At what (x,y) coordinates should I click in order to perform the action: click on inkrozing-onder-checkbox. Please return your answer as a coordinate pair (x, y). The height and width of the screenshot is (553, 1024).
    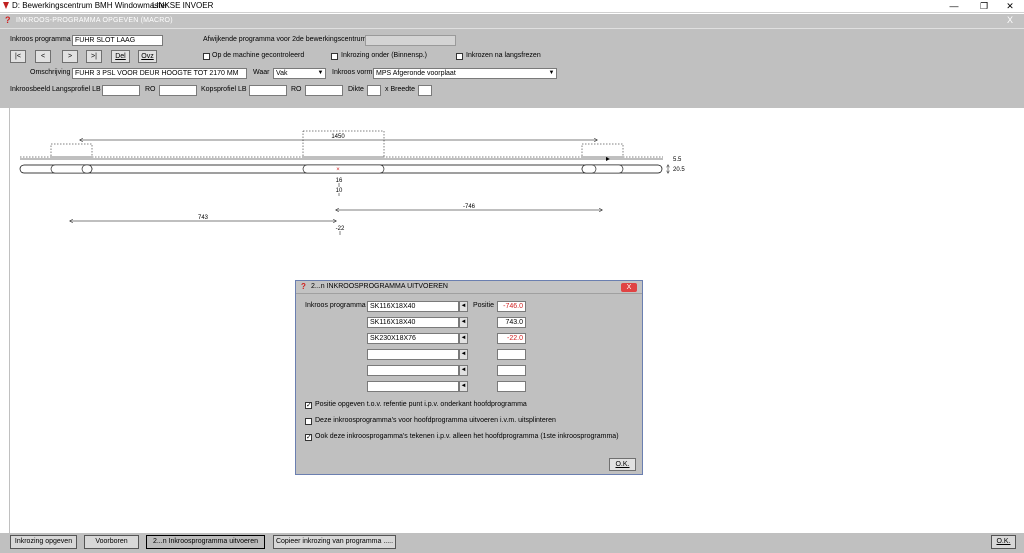
    Looking at the image, I should click on (334, 56).